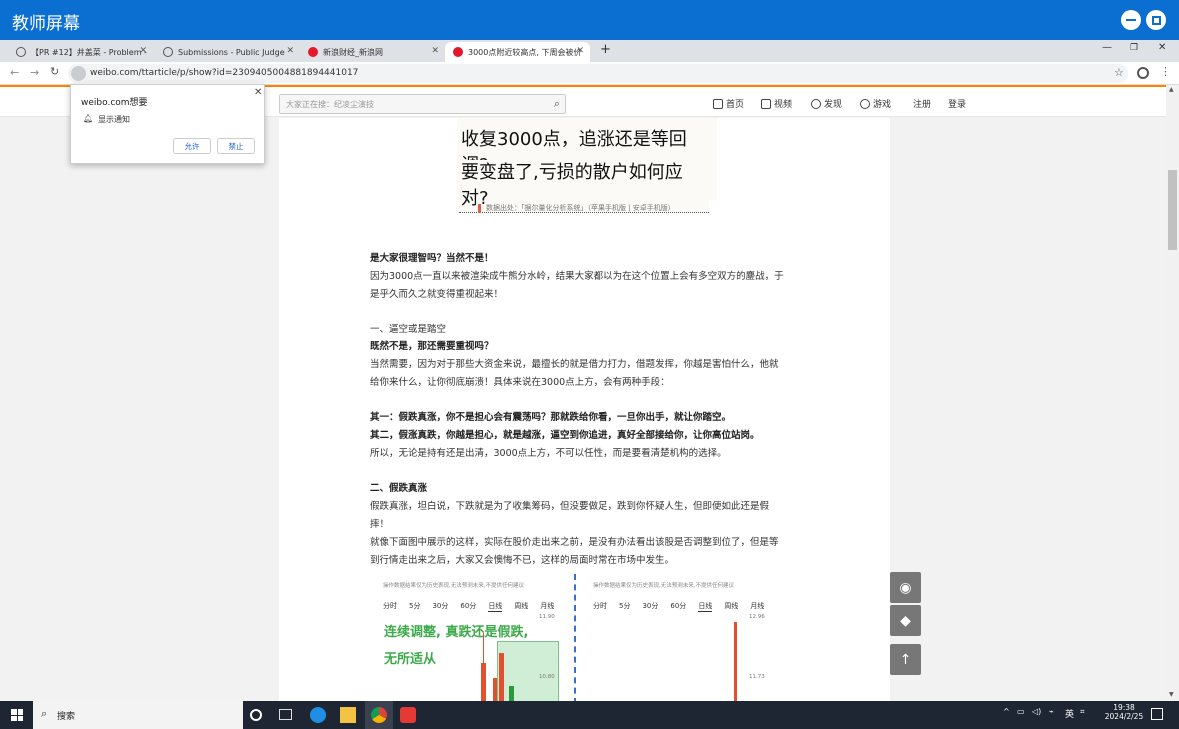 The height and width of the screenshot is (729, 1179). What do you see at coordinates (192, 146) in the screenshot?
I see `allow-button: 允许` at bounding box center [192, 146].